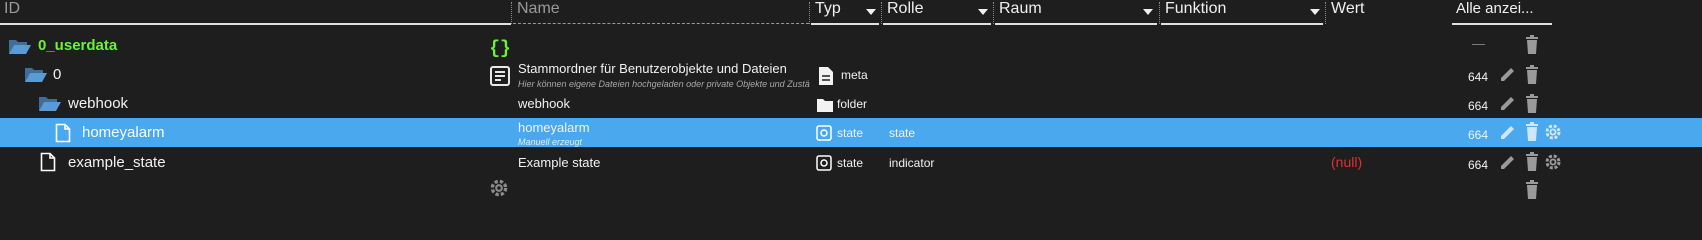 The image size is (1702, 240). Describe the element at coordinates (554, 127) in the screenshot. I see `object-name: homeyalarm` at that location.